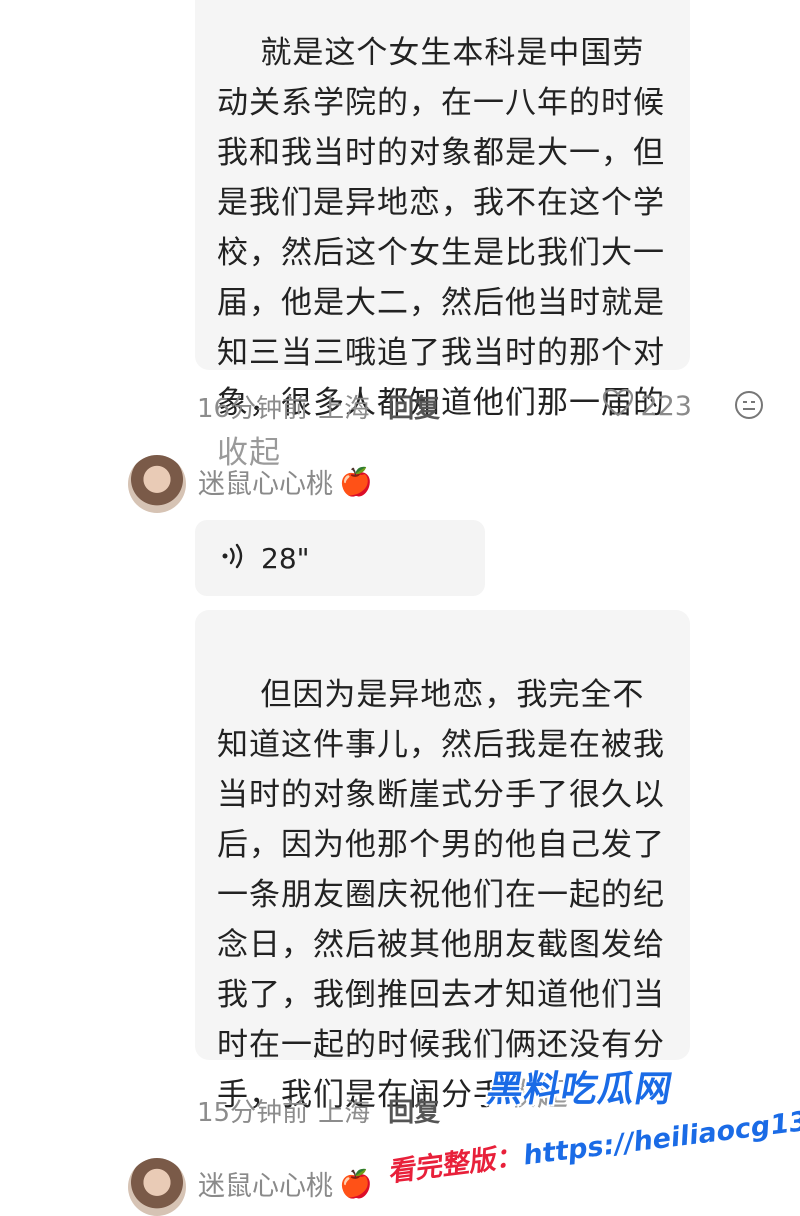  What do you see at coordinates (344, 409) in the screenshot?
I see `comment-location: 上海` at bounding box center [344, 409].